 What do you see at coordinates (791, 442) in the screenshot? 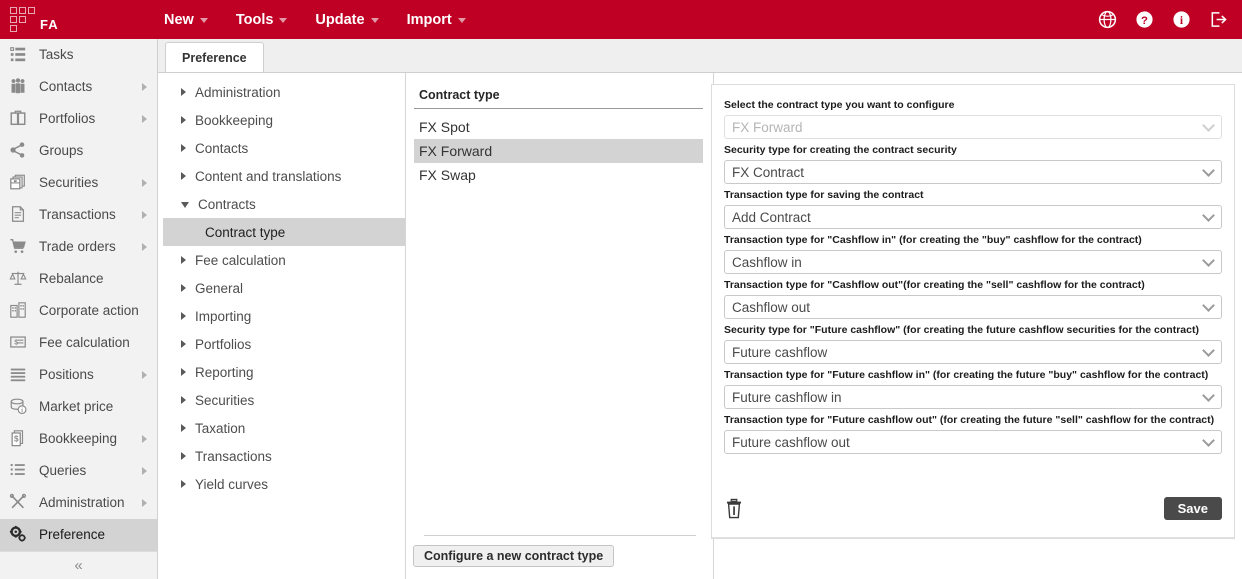
I see `select-value: Future cashflow out` at bounding box center [791, 442].